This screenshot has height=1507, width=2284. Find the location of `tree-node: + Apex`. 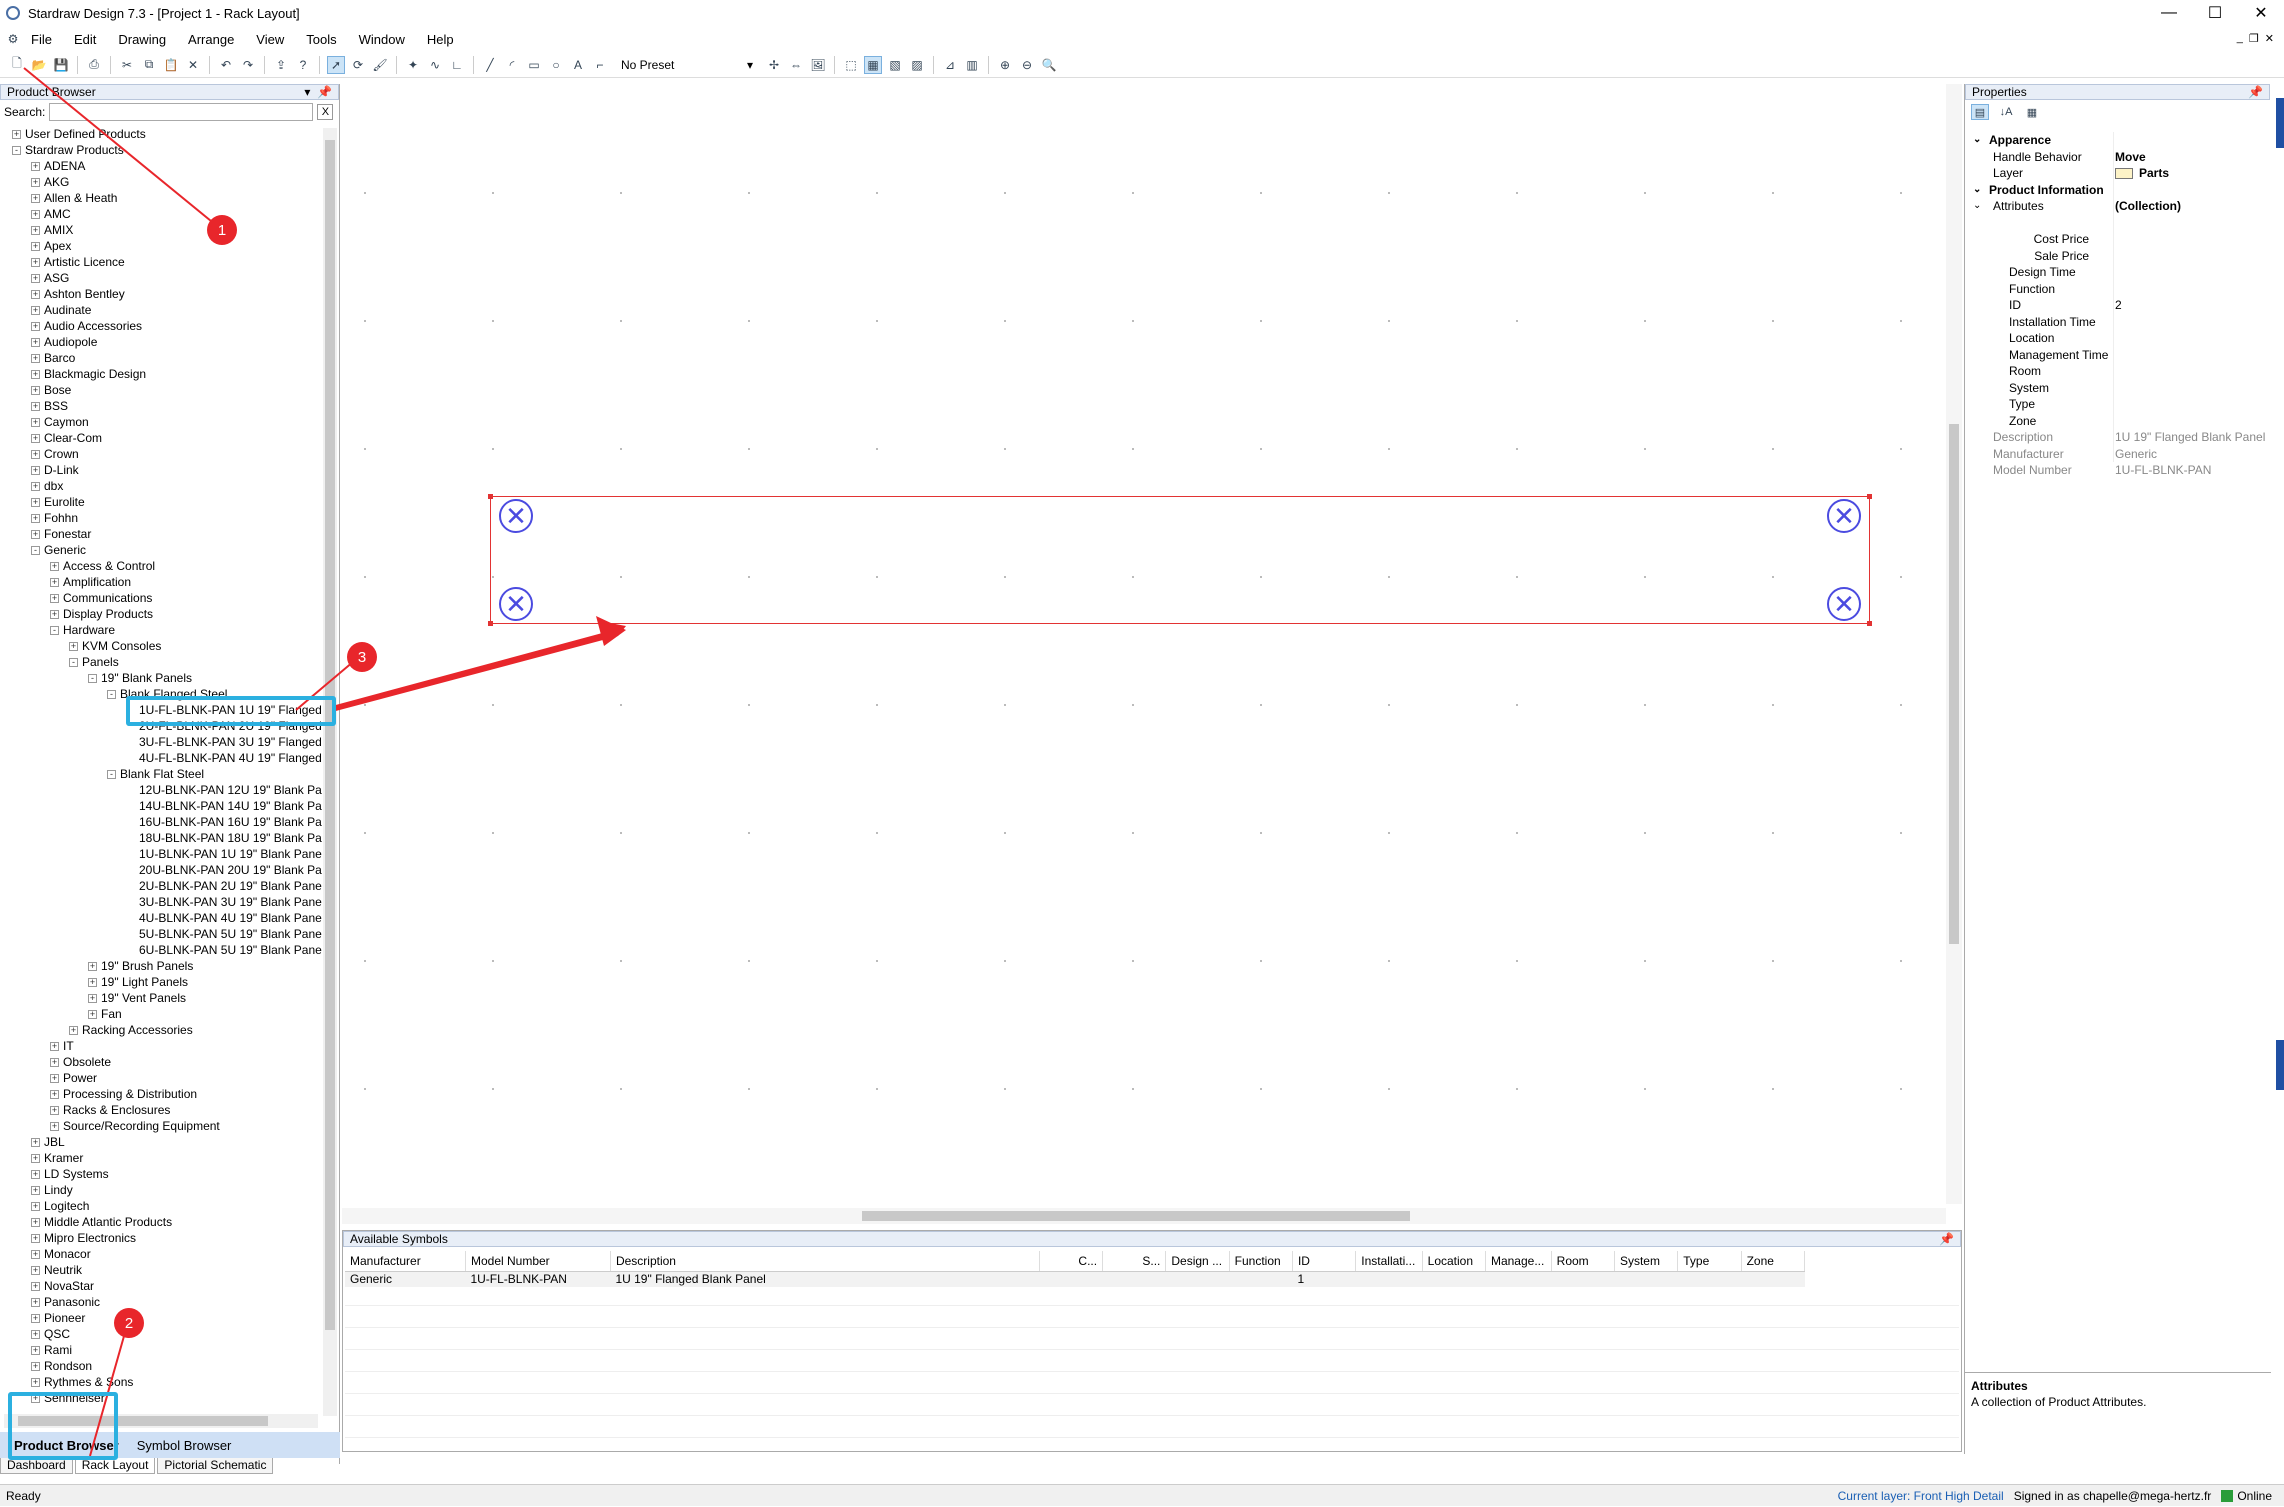

tree-node: + Apex is located at coordinates (51, 246).